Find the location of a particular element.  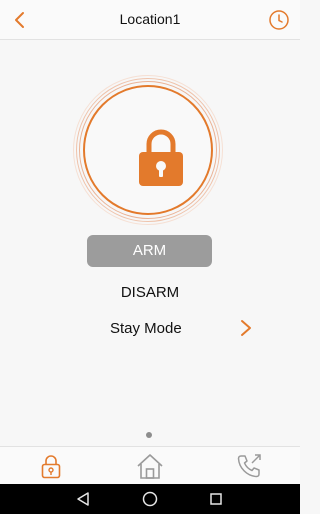

tab-calls is located at coordinates (249, 466).